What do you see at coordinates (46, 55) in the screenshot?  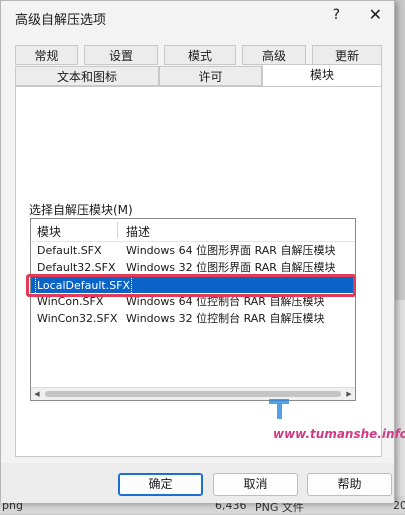 I see `tab-general: 常规` at bounding box center [46, 55].